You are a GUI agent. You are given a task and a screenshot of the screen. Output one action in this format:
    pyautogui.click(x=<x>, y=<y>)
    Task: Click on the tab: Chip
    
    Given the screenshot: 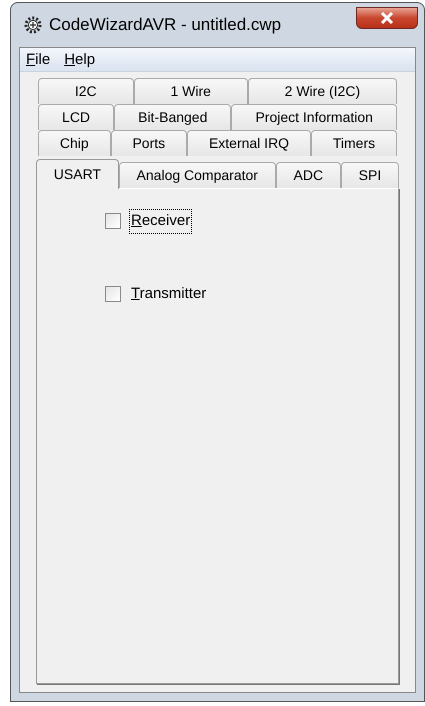 What is the action you would take?
    pyautogui.click(x=74, y=143)
    